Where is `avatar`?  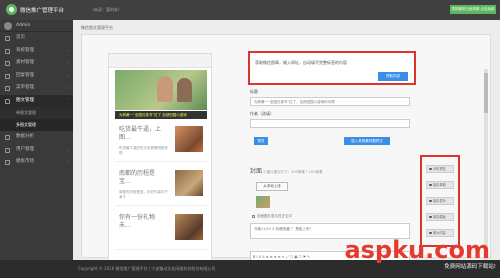 avatar is located at coordinates (8, 26).